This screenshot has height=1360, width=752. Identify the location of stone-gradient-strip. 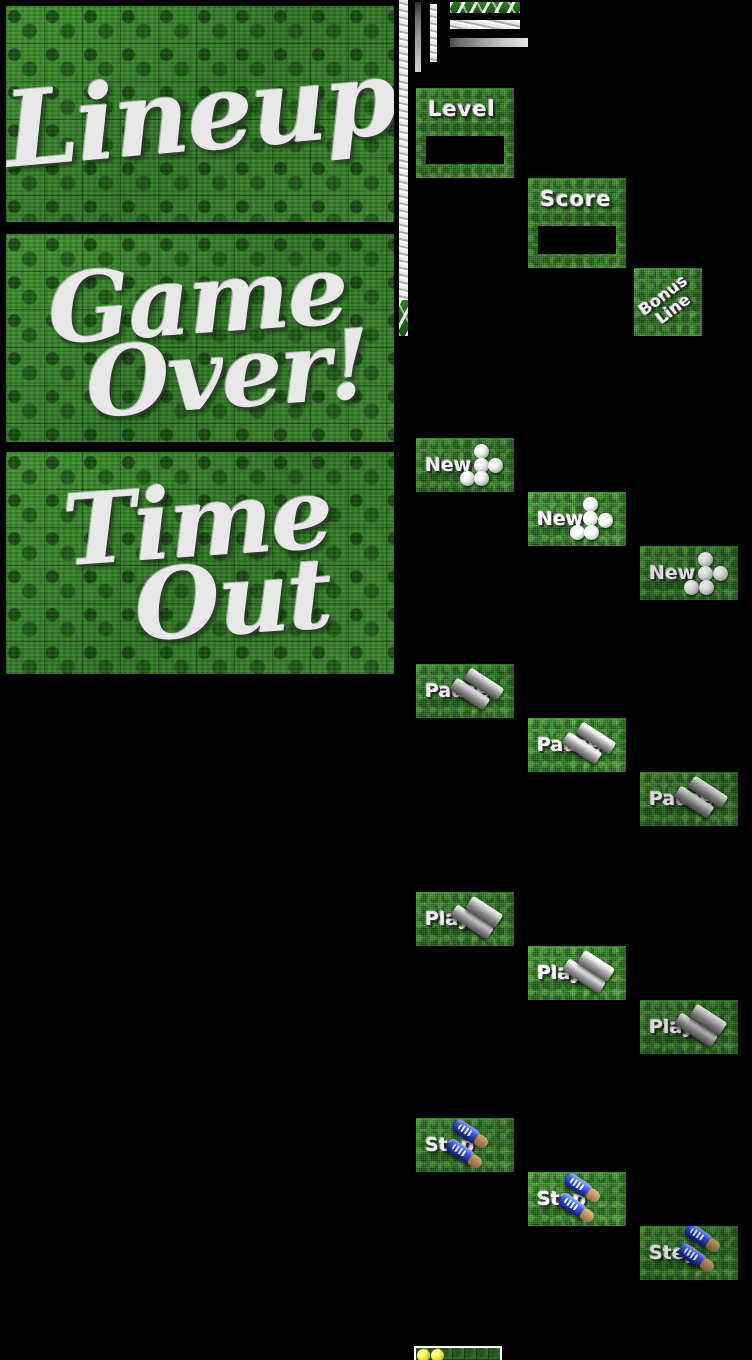
(418, 37).